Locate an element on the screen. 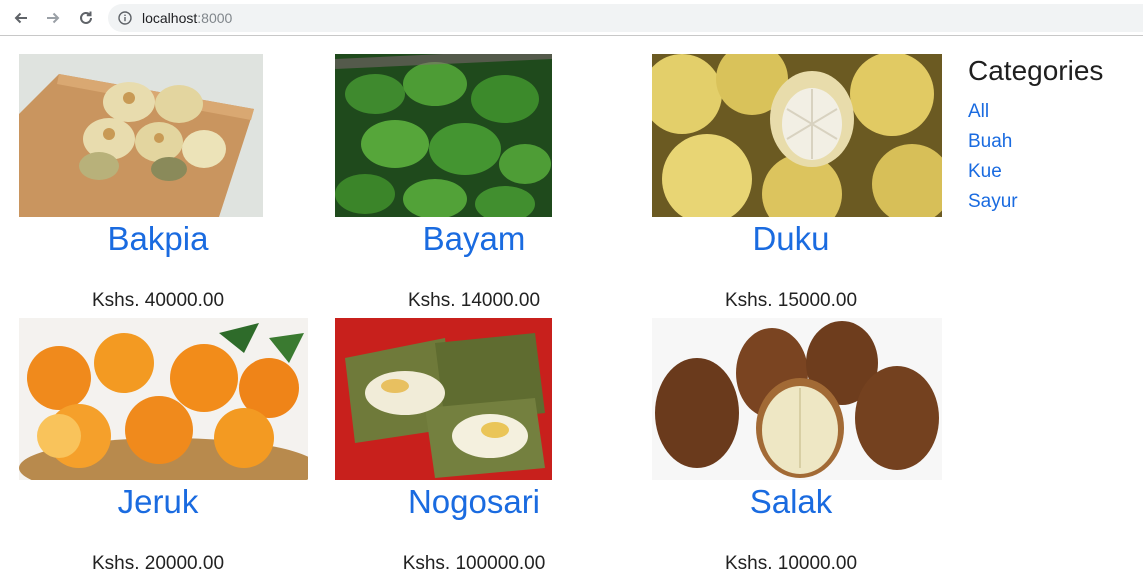 The height and width of the screenshot is (575, 1143). categories-title: Categories is located at coordinates (1036, 70).